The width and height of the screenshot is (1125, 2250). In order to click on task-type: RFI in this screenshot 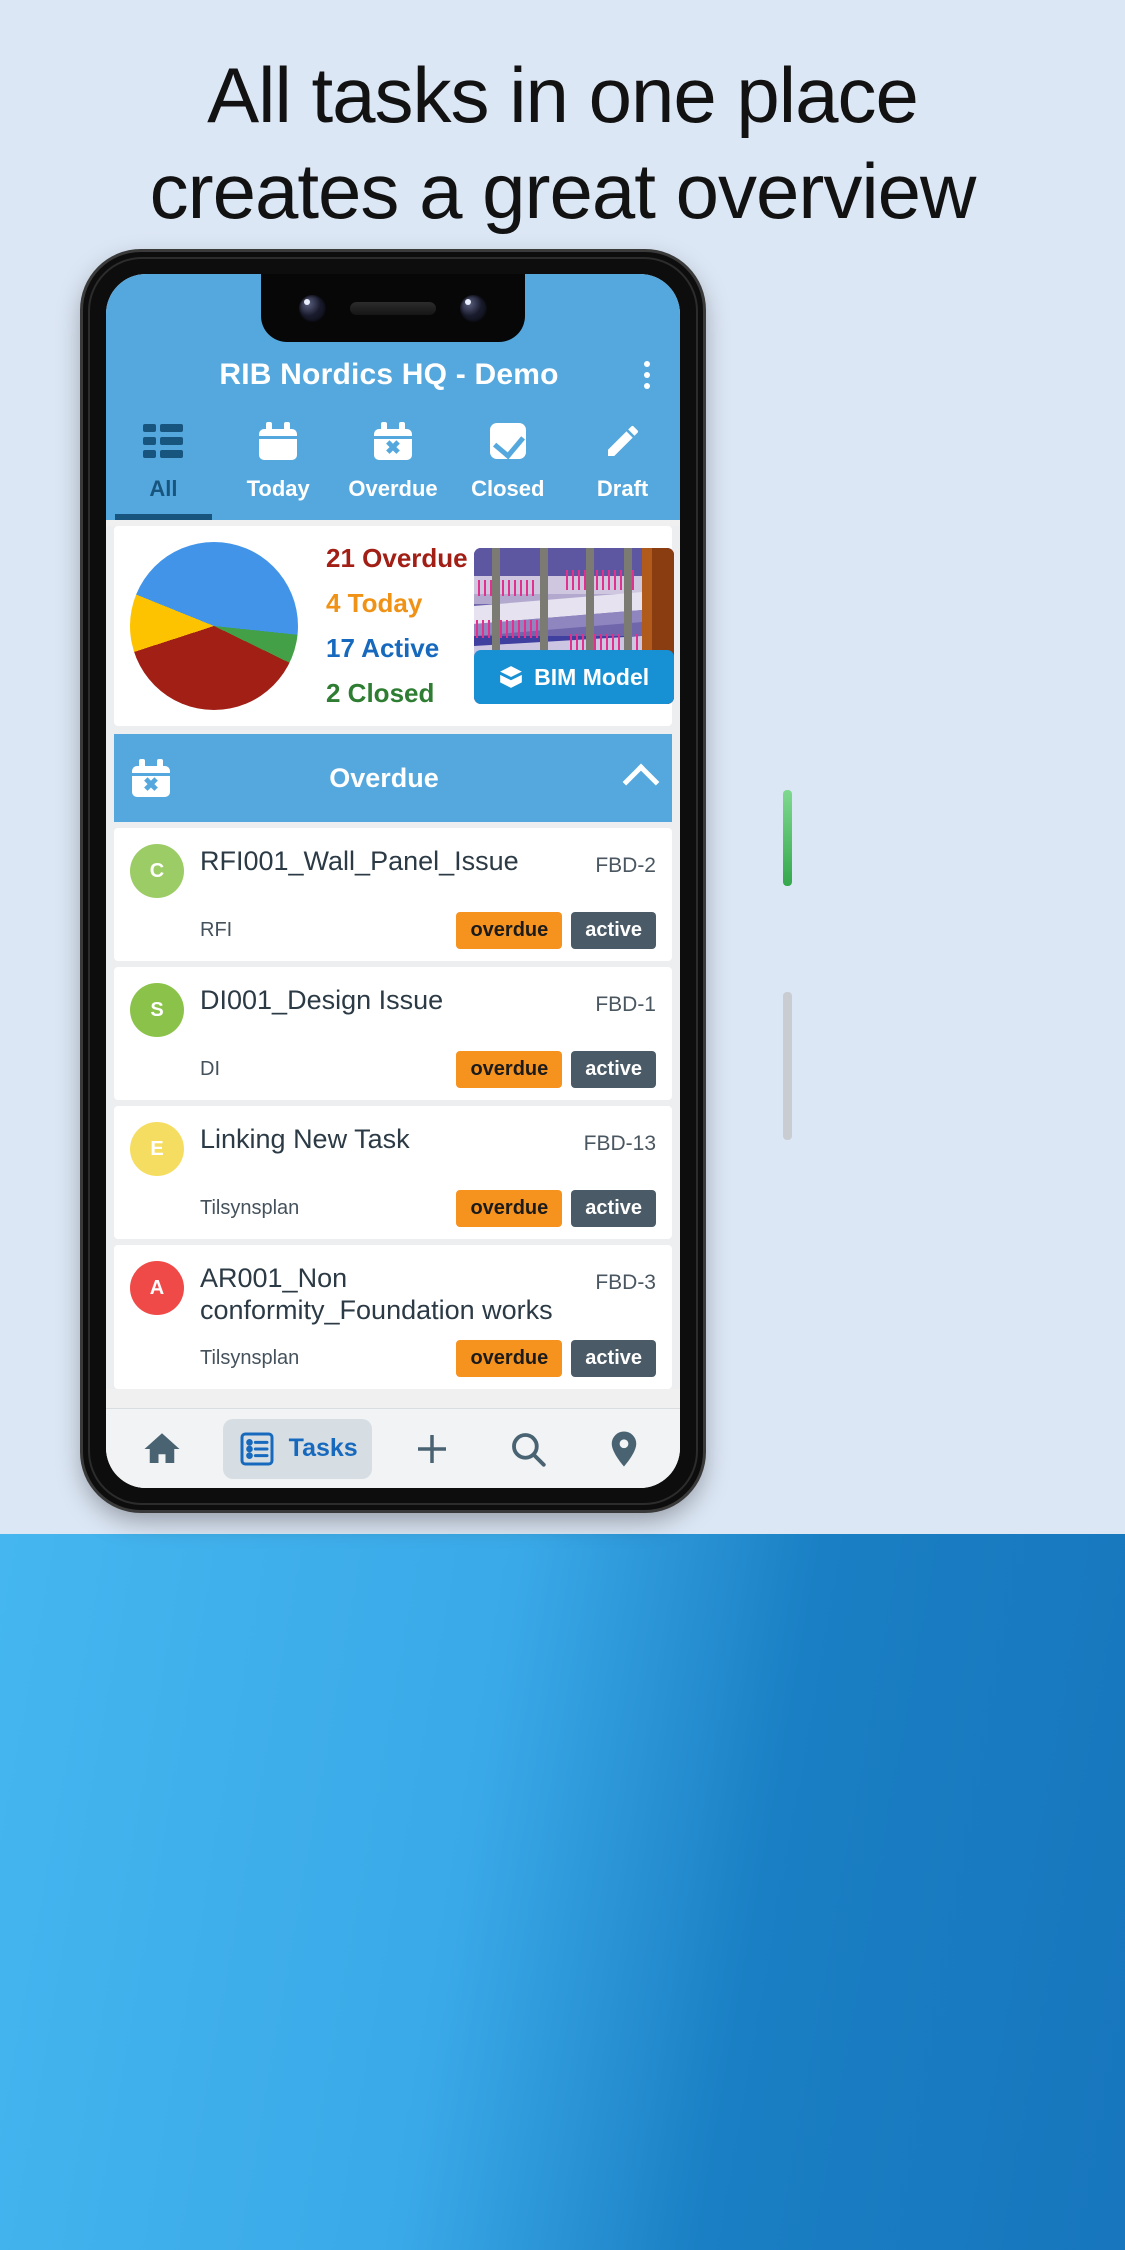, I will do `click(216, 930)`.